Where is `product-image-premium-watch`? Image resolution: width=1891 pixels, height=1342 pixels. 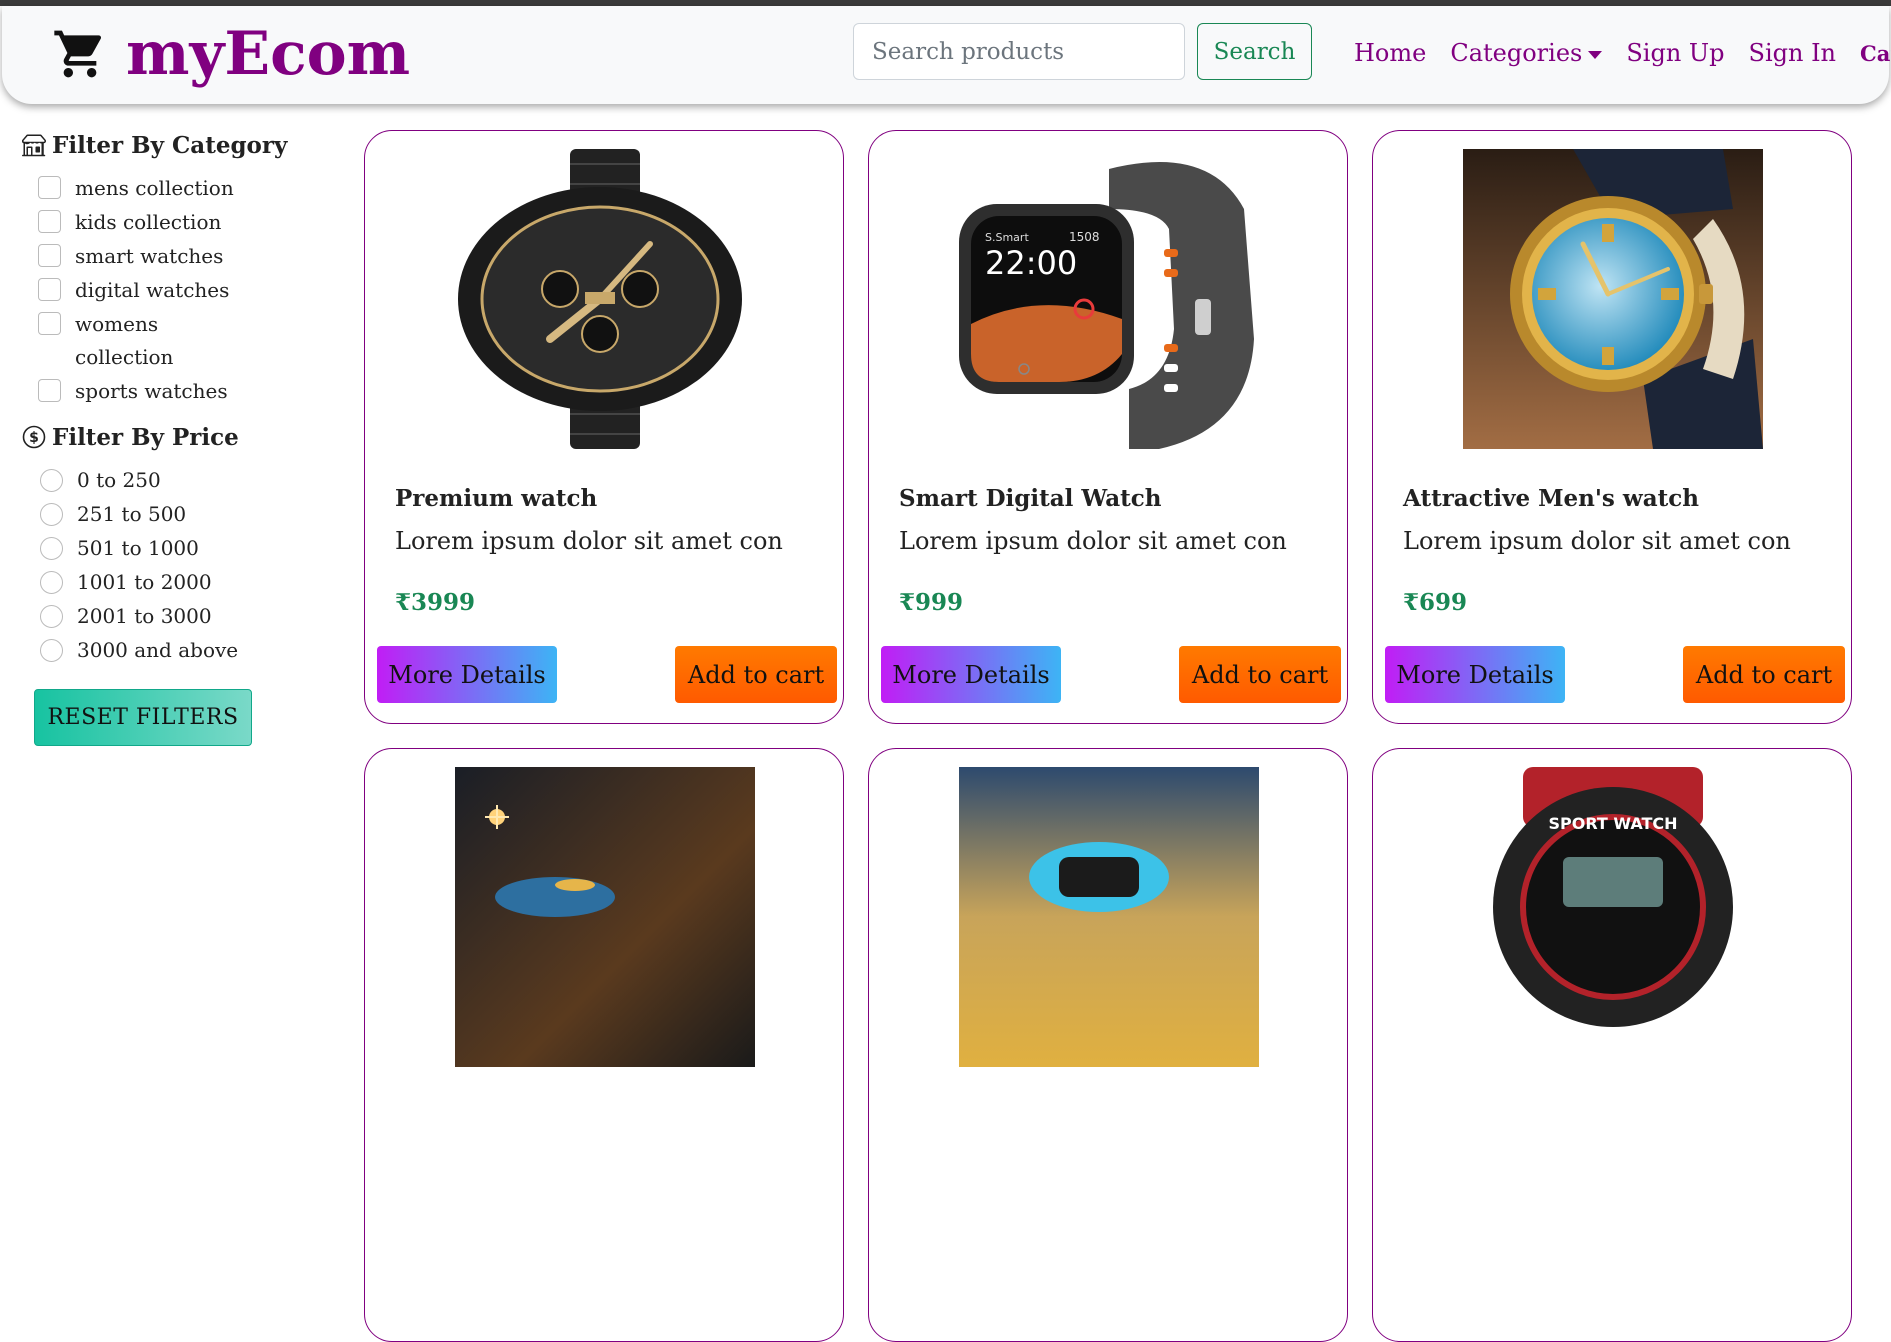
product-image-premium-watch is located at coordinates (605, 299).